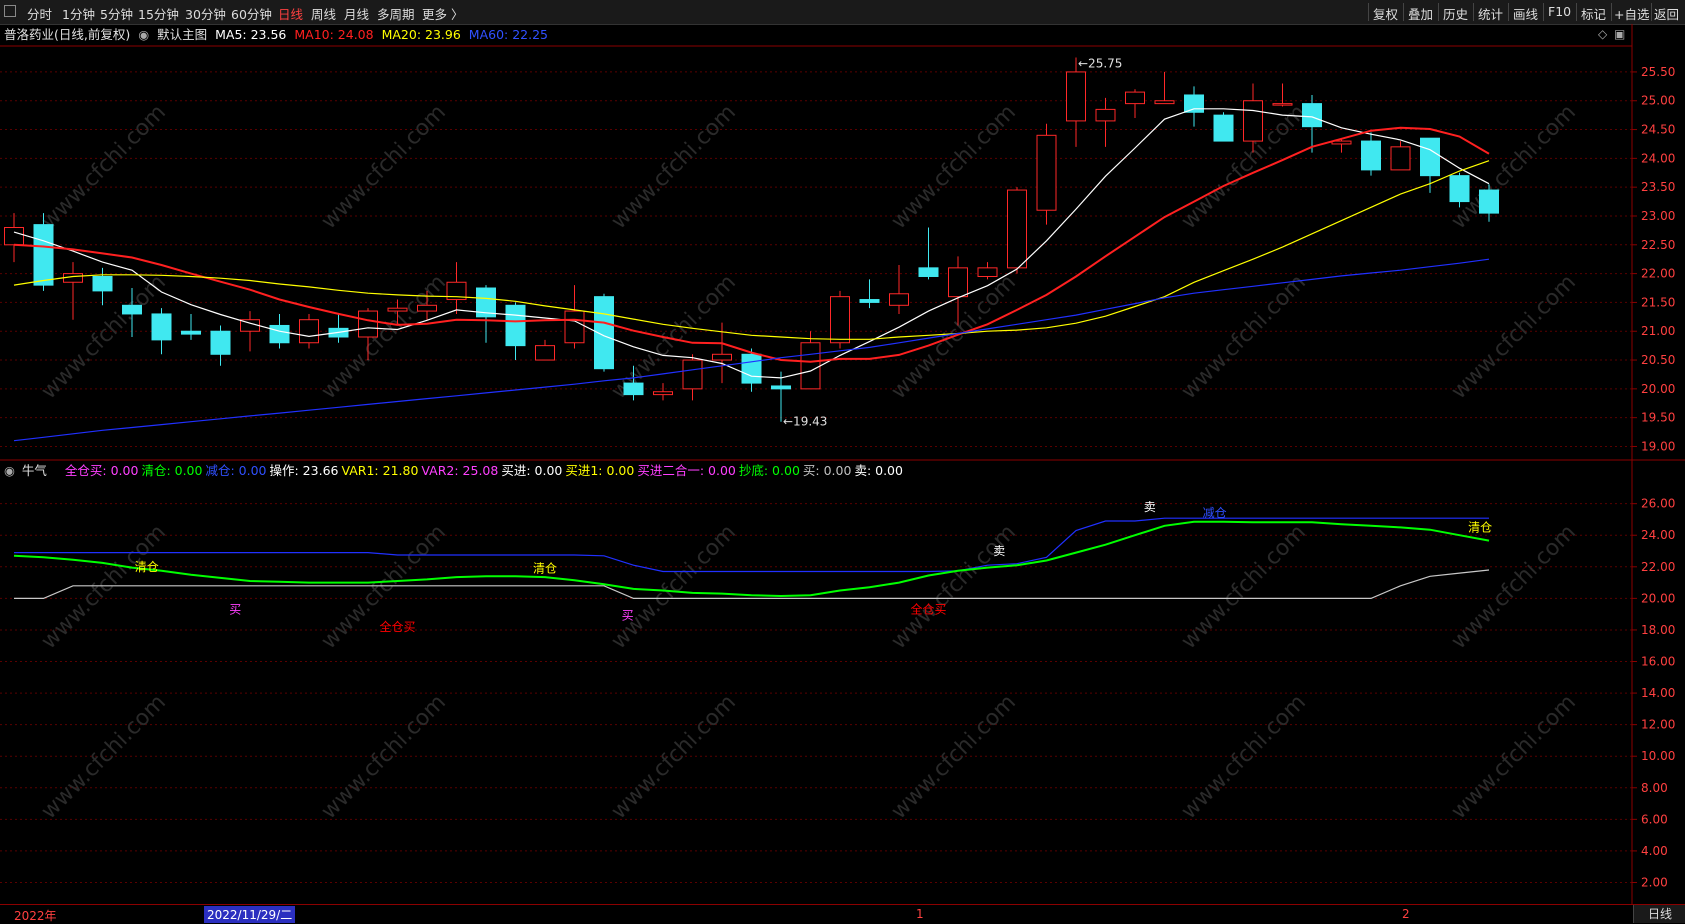  Describe the element at coordinates (1455, 13) in the screenshot. I see `history-button: 历史` at that location.